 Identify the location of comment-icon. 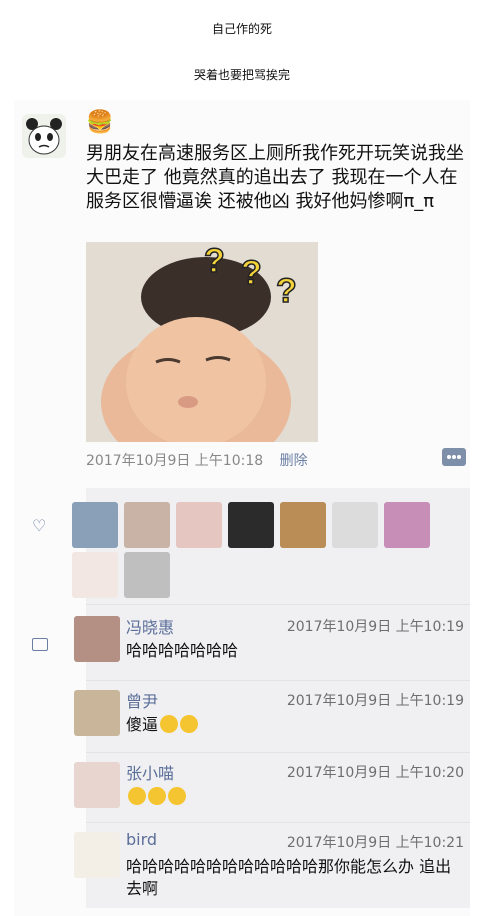
(40, 644).